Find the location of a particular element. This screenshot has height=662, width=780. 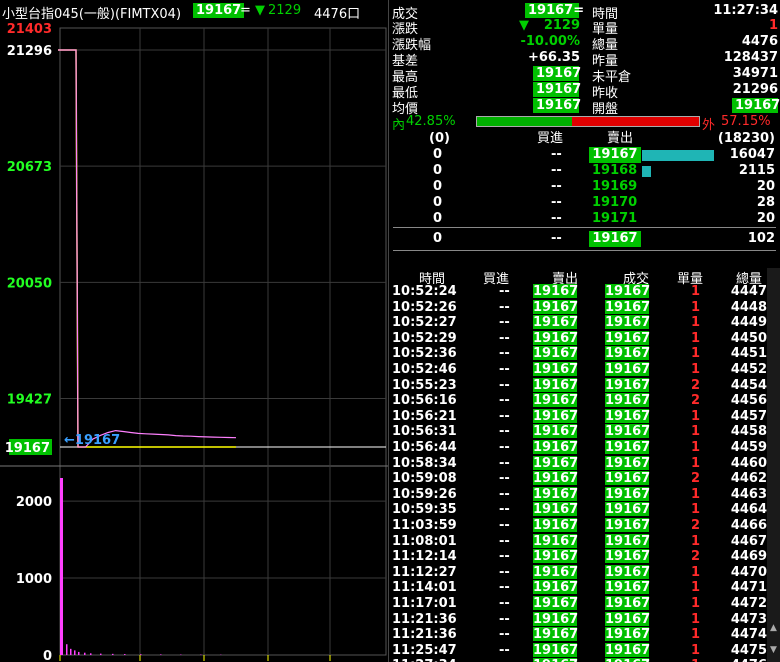

ask-header: 賣出 is located at coordinates (620, 138).